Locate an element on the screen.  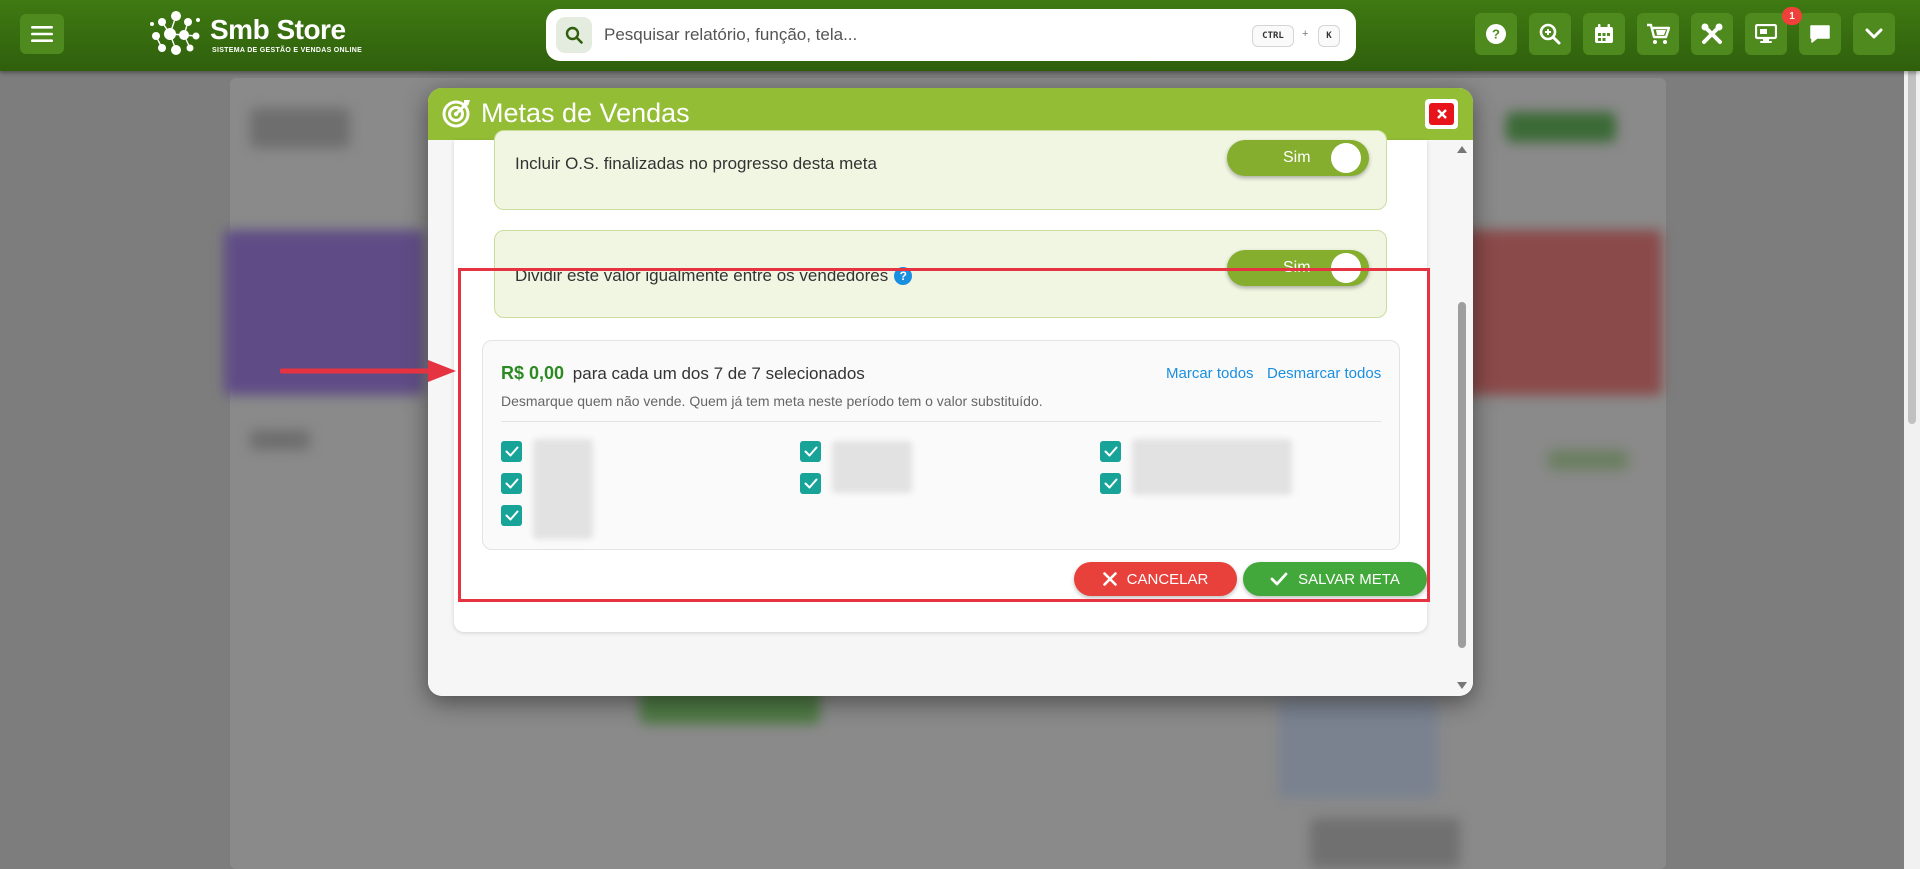
menu-button is located at coordinates (42, 34).